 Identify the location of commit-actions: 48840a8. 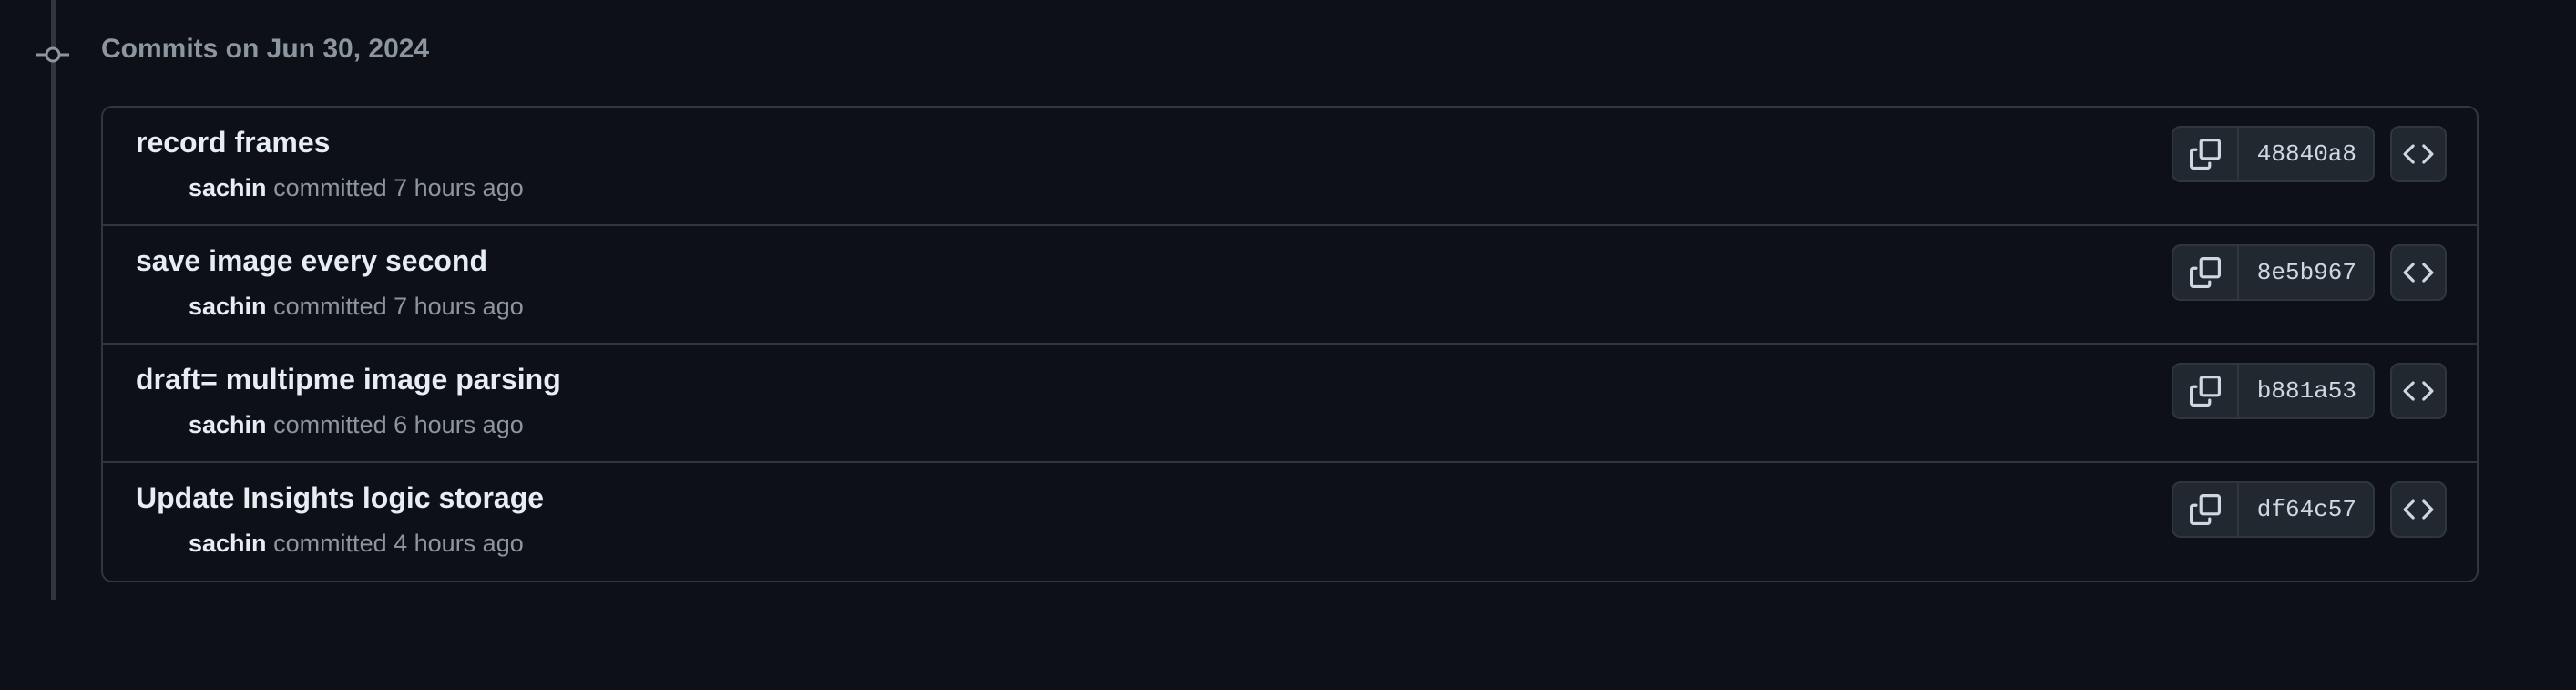
(2309, 154).